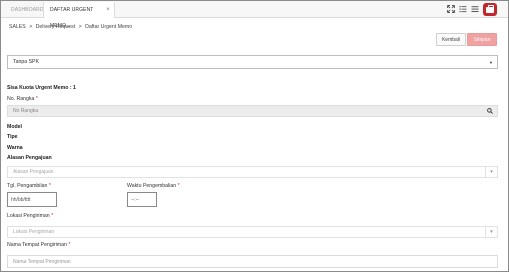 The width and height of the screenshot is (509, 272). What do you see at coordinates (34, 232) in the screenshot?
I see `lokasi-select-placeholder: Lokasi Pengiriman` at bounding box center [34, 232].